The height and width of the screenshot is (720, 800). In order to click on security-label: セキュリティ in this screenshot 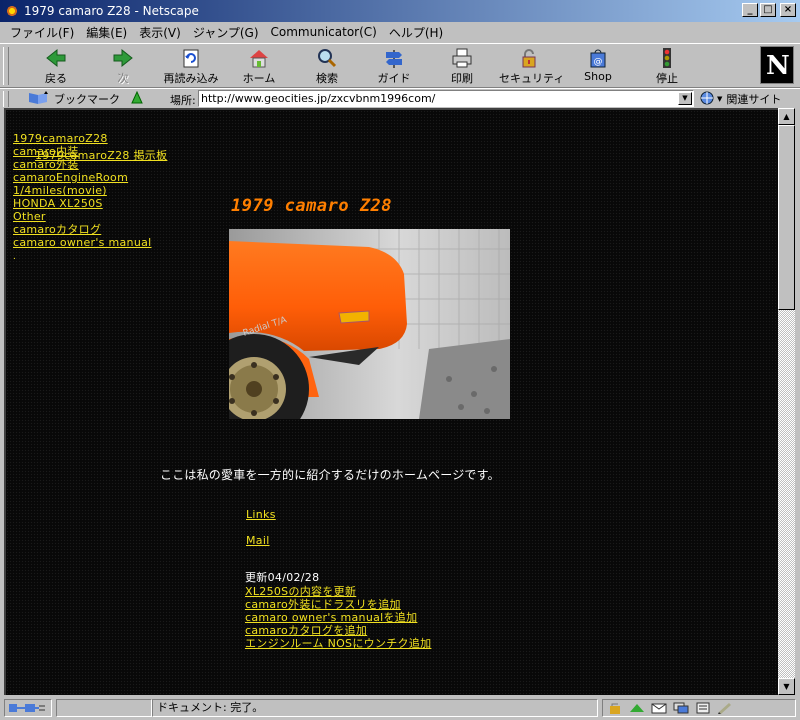, I will do `click(532, 78)`.